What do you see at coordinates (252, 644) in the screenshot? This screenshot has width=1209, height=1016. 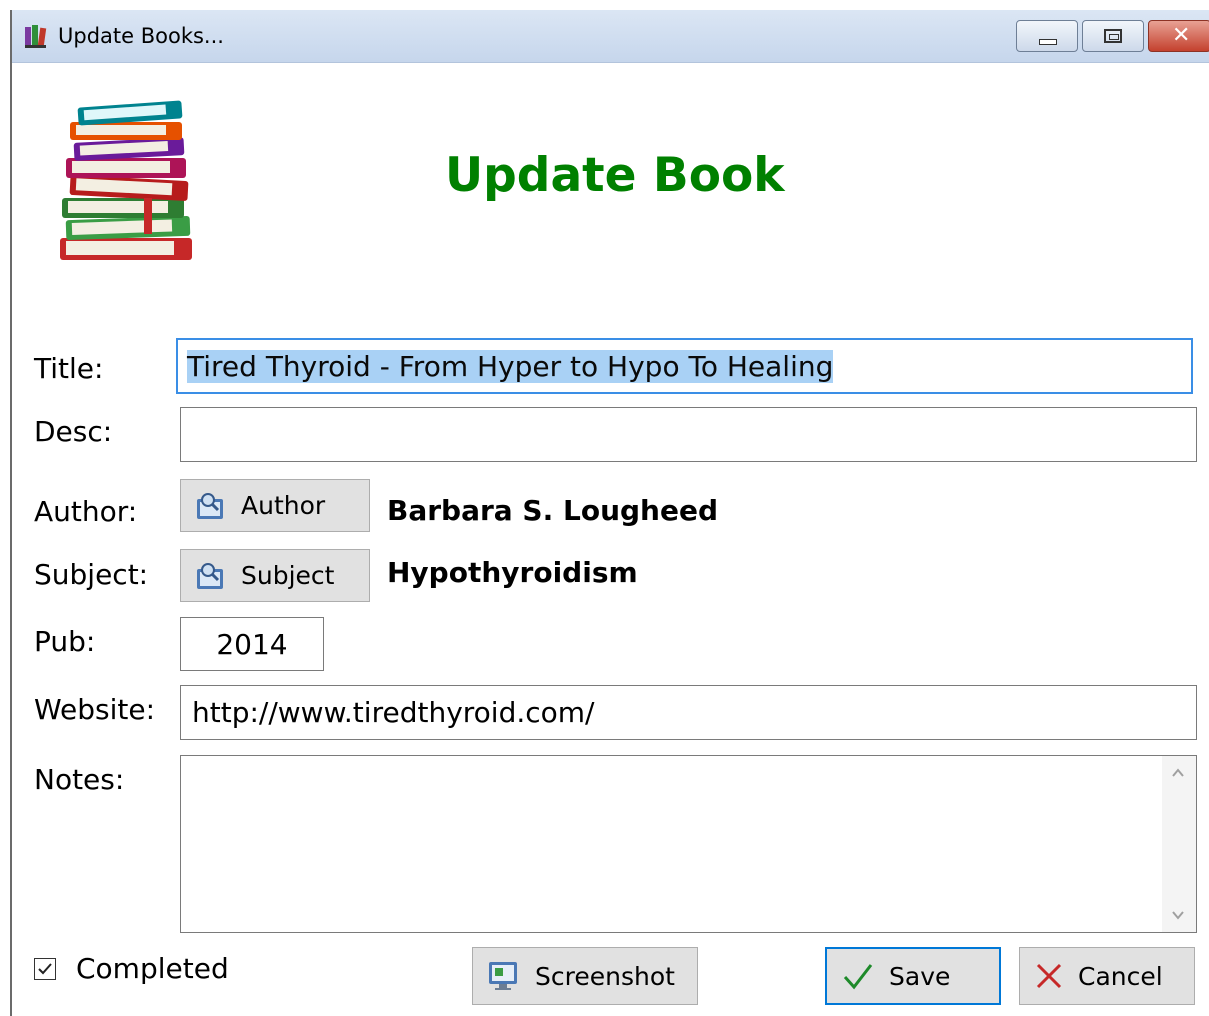 I see `pub-year-input: 2014` at bounding box center [252, 644].